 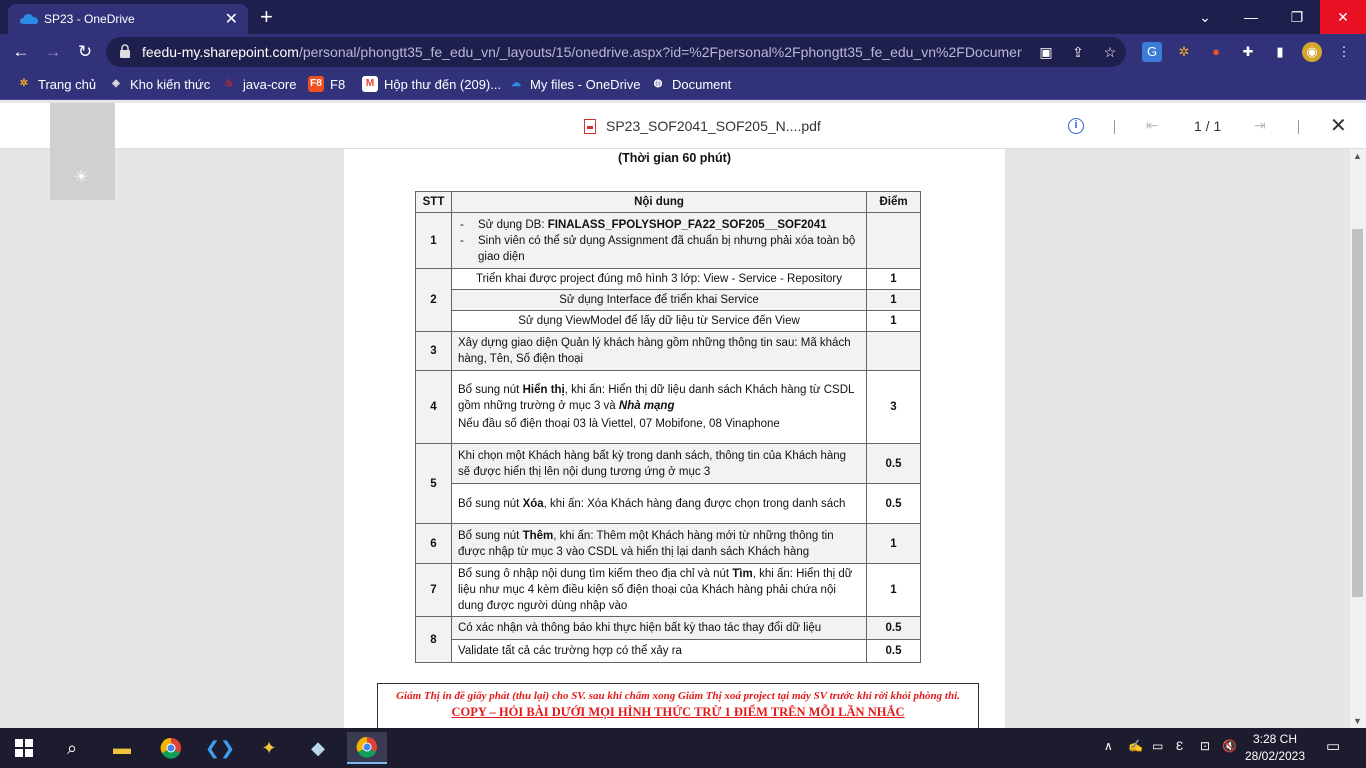 I want to click on notification-icon: ▭, so click(x=1333, y=746).